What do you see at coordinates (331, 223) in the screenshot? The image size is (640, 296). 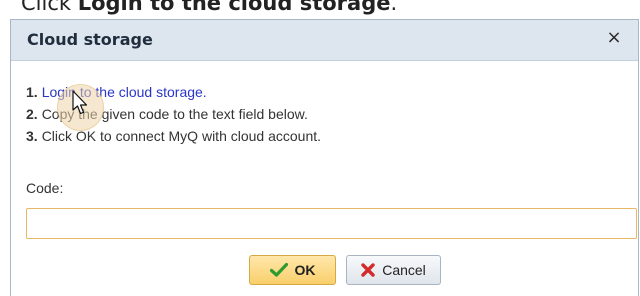 I see `code-input` at bounding box center [331, 223].